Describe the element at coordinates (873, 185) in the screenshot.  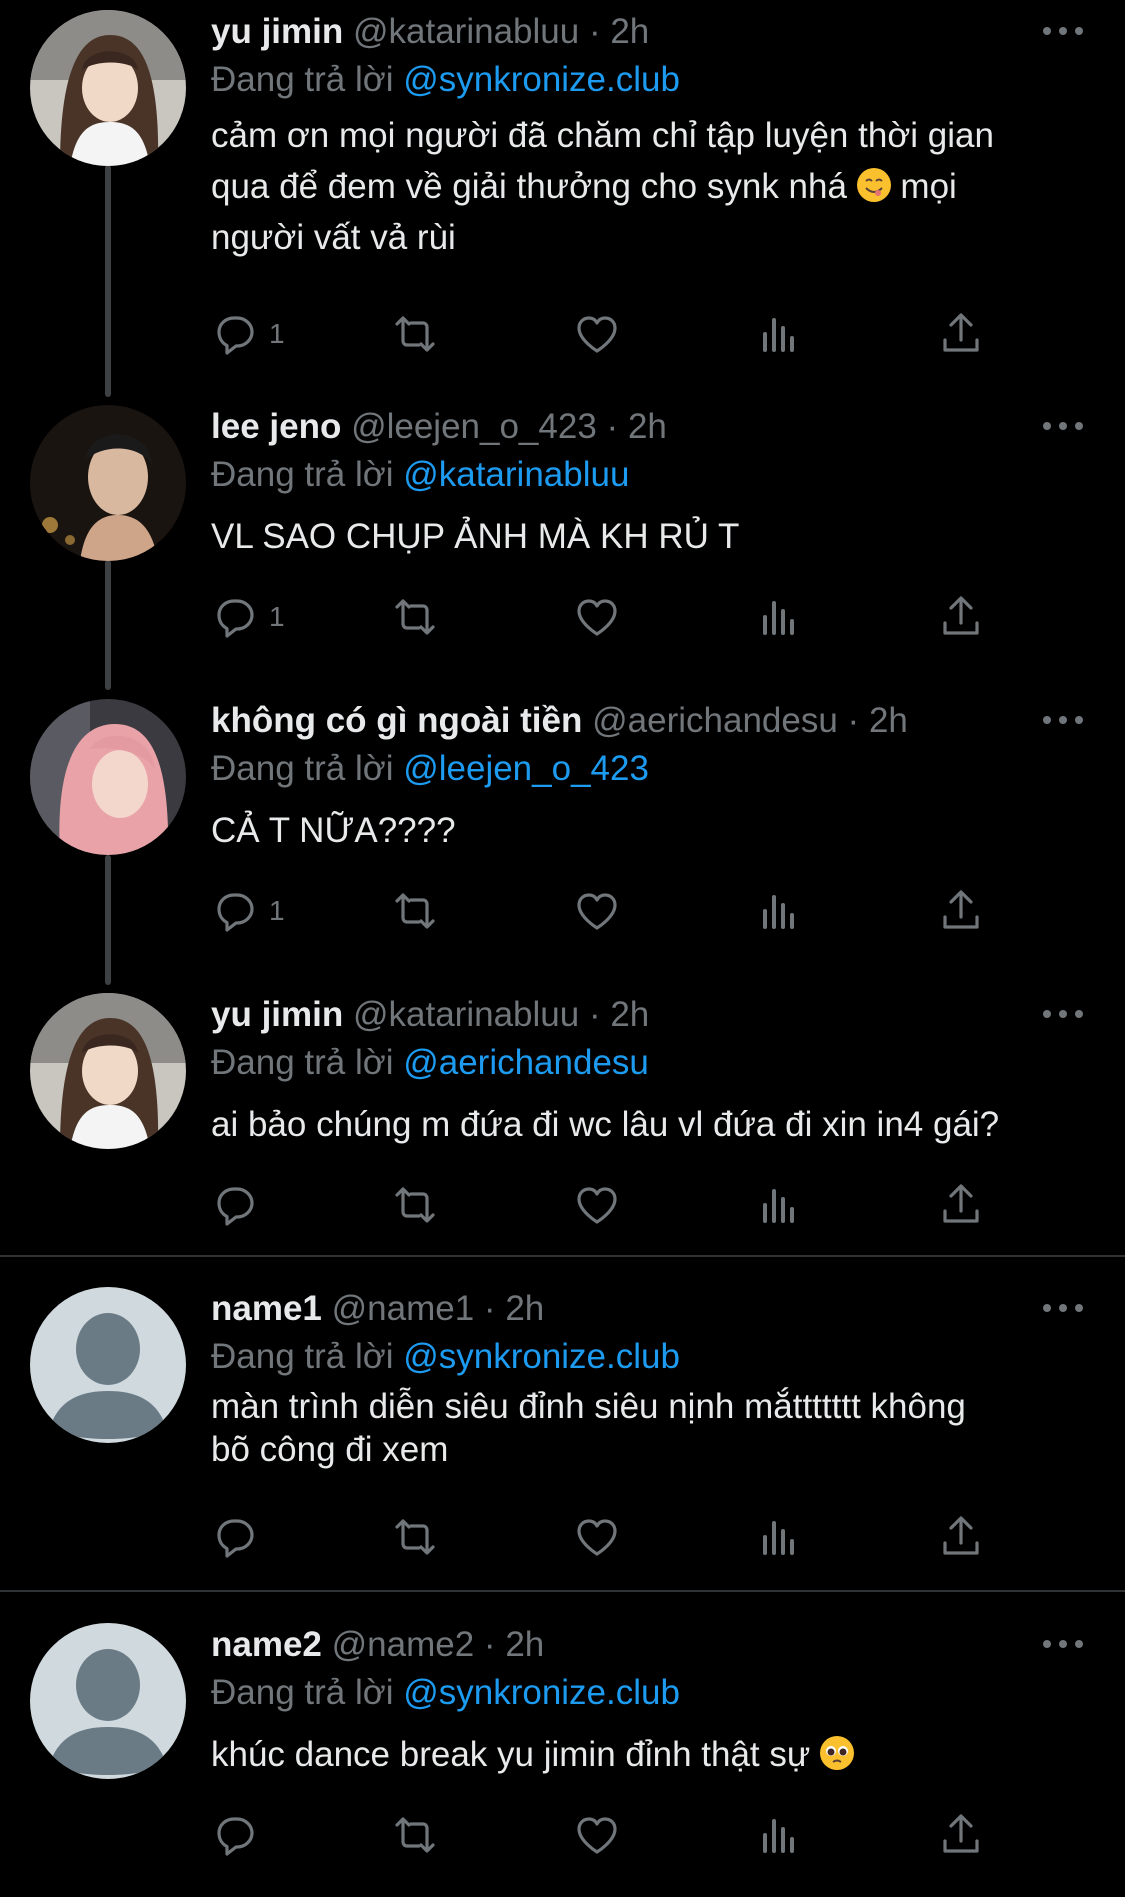
I see `yum-emoji` at that location.